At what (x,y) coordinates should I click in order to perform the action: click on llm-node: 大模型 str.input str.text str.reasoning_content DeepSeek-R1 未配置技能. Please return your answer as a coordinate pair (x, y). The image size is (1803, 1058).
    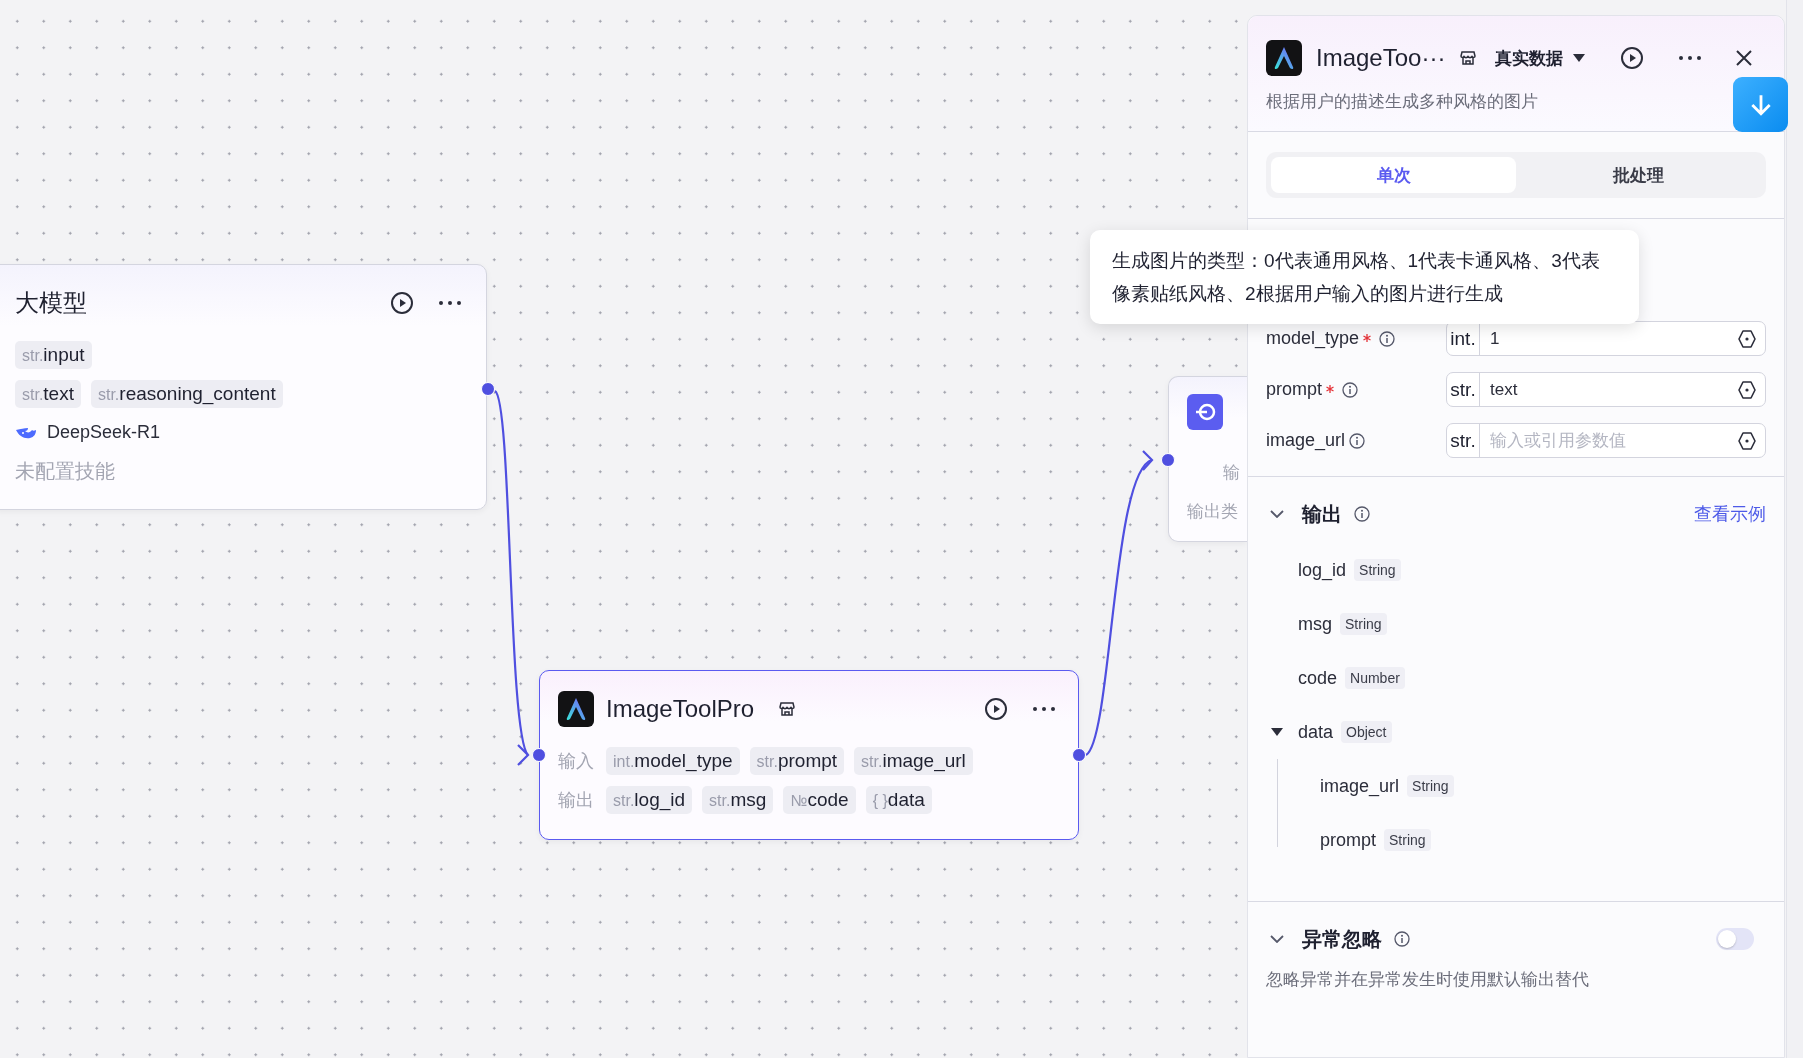
    Looking at the image, I should click on (243, 387).